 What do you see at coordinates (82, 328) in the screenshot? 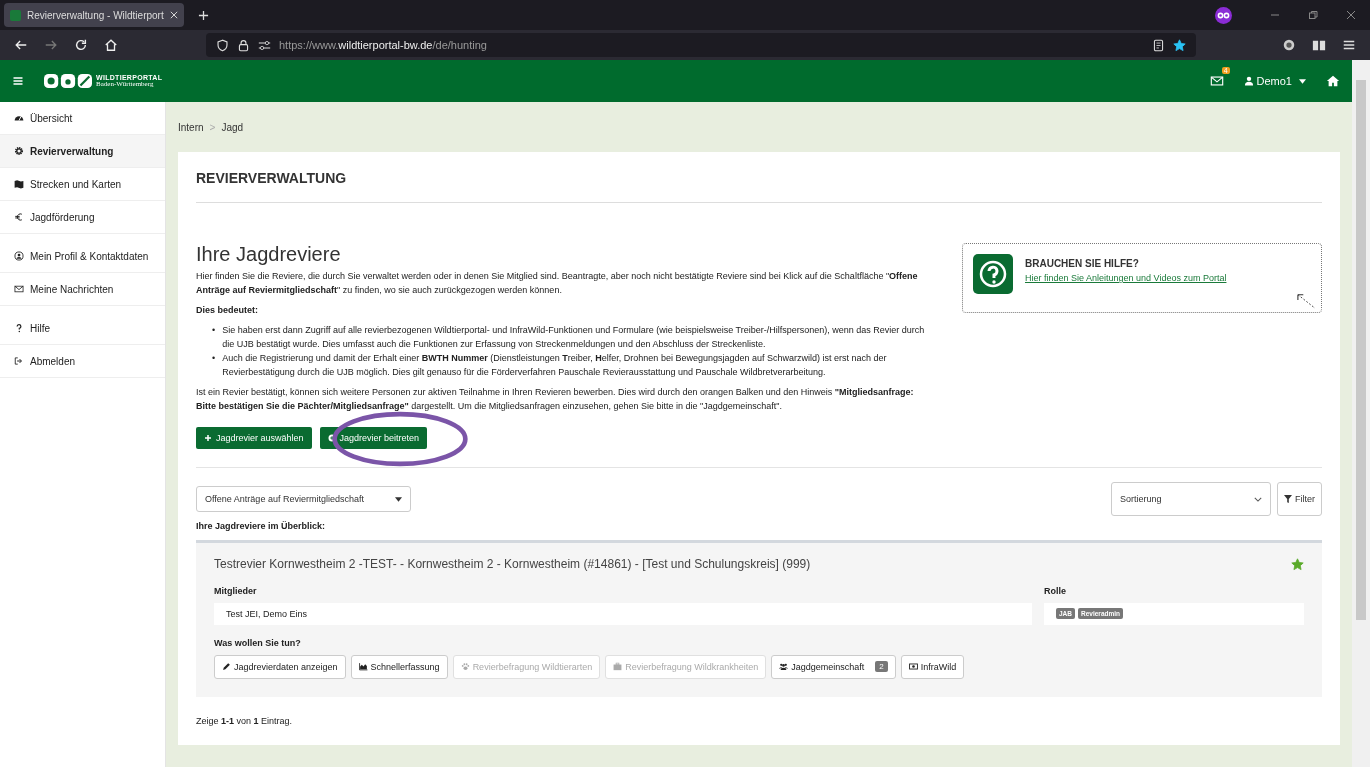
I see `sidebar-item: Hilfe` at bounding box center [82, 328].